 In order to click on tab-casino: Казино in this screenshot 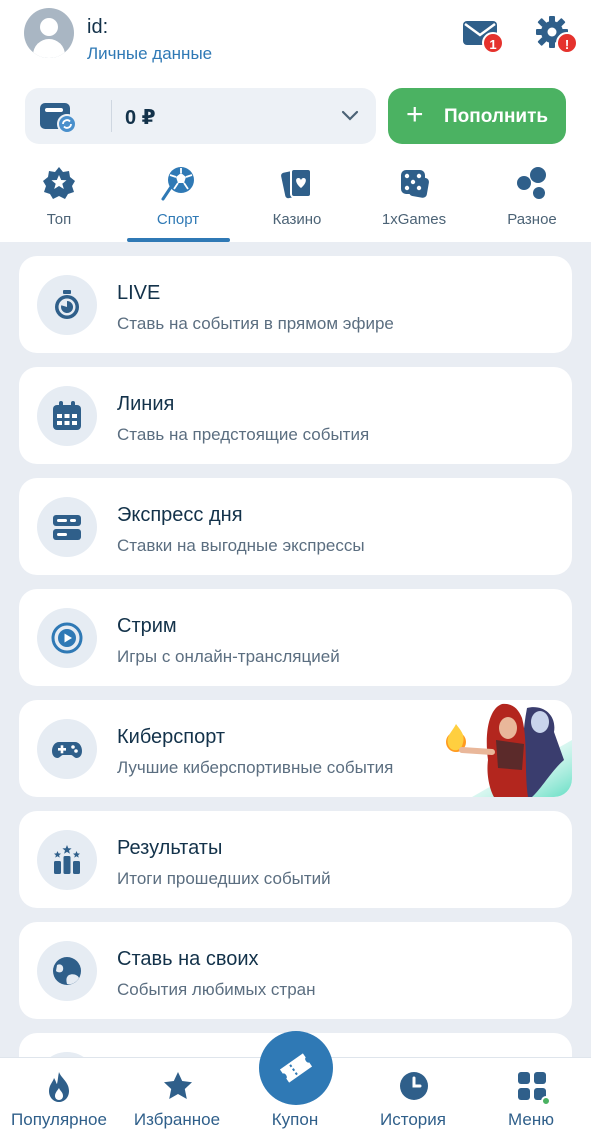, I will do `click(297, 203)`.